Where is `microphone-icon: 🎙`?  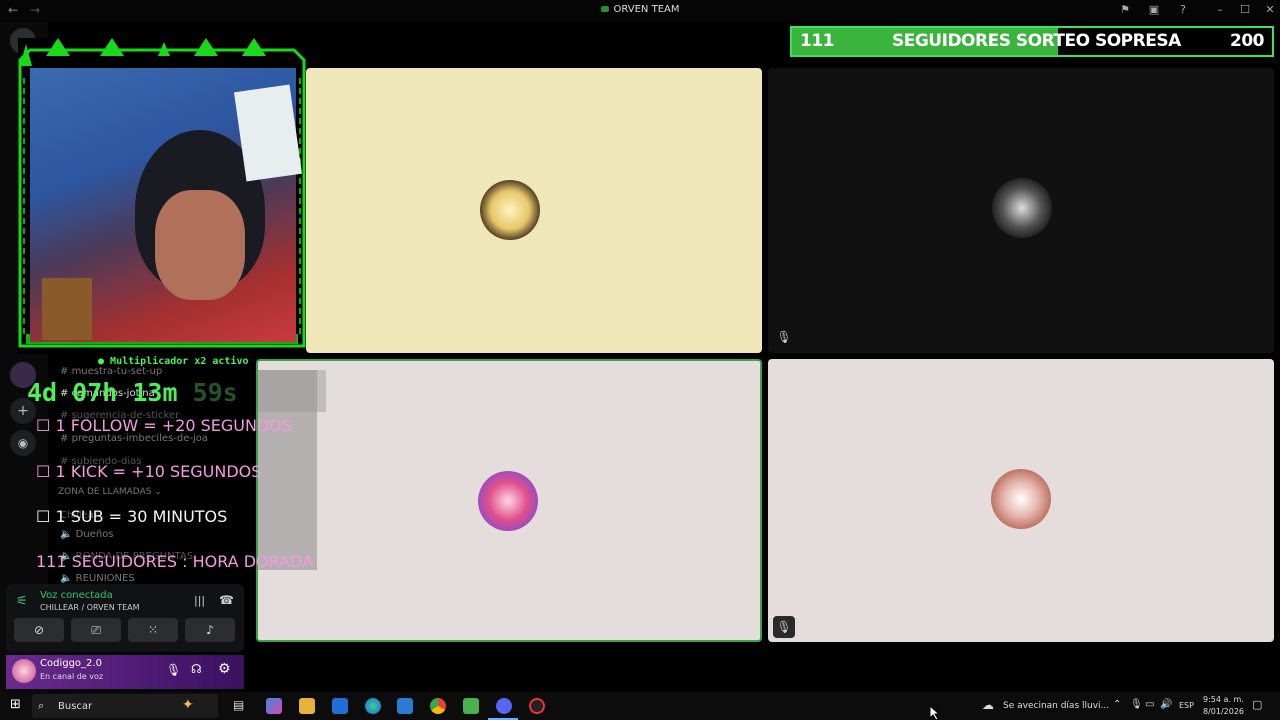 microphone-icon: 🎙 is located at coordinates (173, 670).